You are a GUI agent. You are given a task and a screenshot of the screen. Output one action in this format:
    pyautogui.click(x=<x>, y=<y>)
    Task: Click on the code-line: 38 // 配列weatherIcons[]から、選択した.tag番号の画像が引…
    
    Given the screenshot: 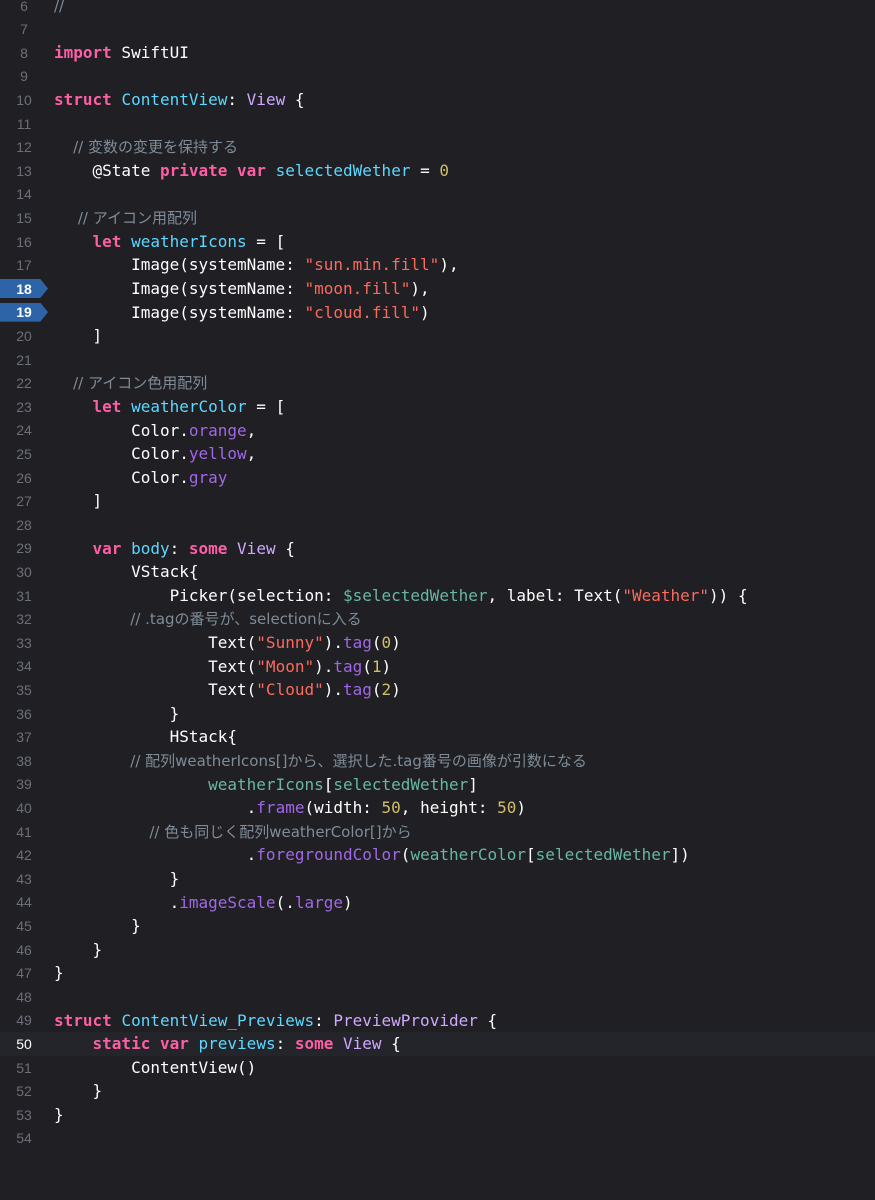 What is the action you would take?
    pyautogui.click(x=437, y=761)
    